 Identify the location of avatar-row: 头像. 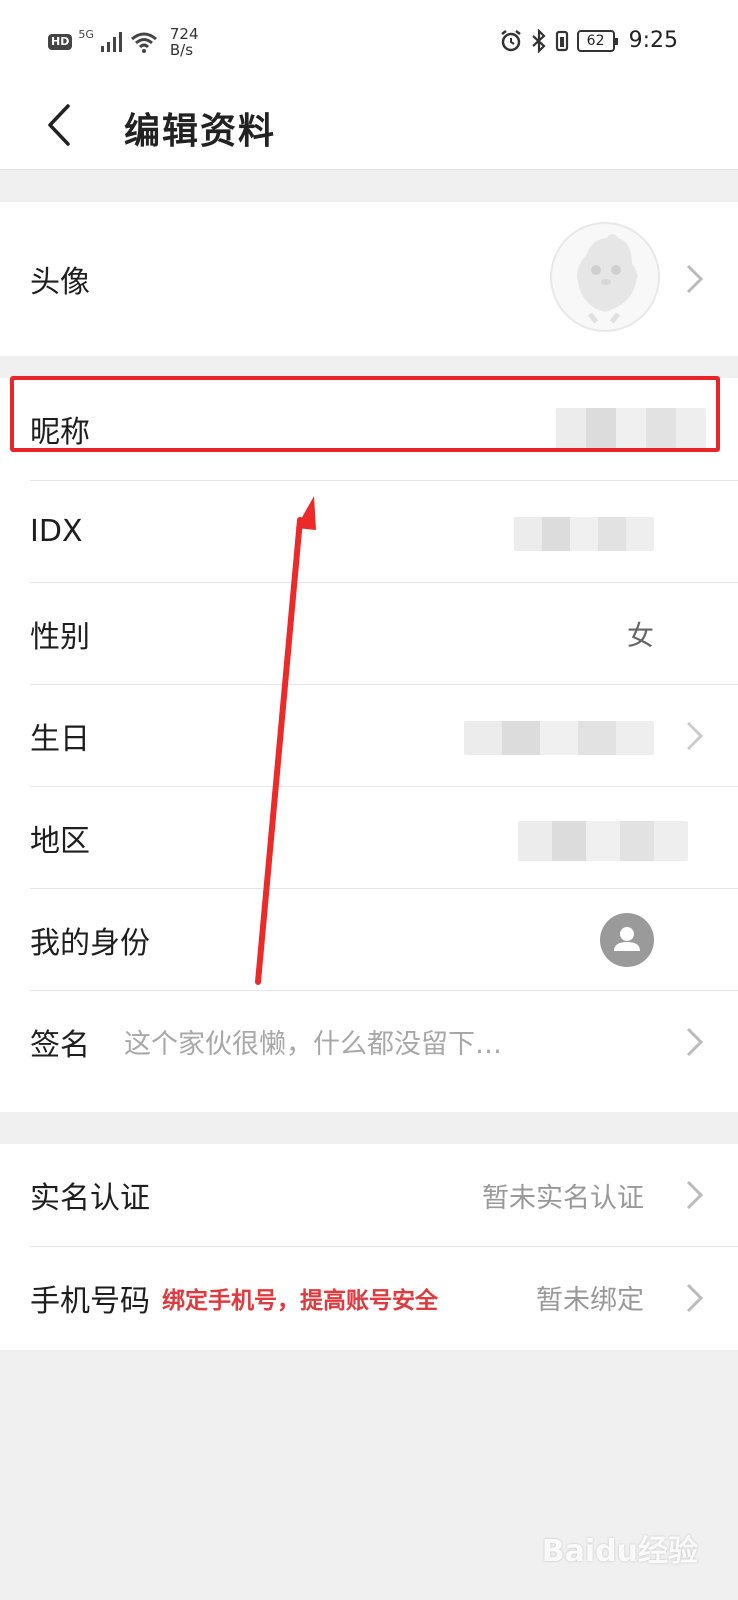
(384, 279).